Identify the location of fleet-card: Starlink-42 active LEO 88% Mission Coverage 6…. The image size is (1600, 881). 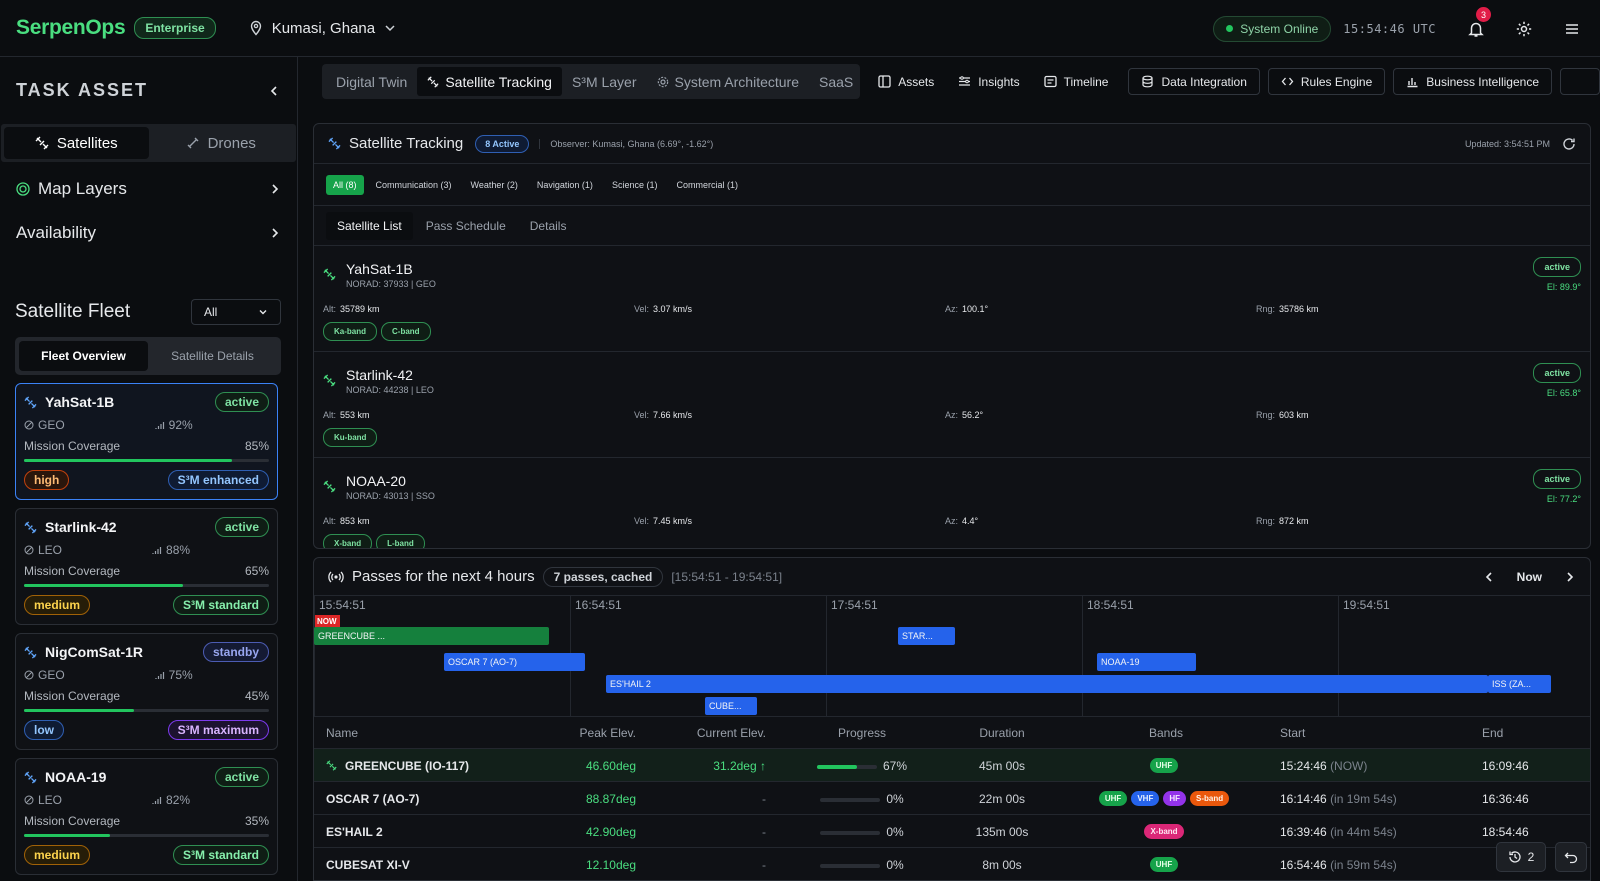
(146, 566).